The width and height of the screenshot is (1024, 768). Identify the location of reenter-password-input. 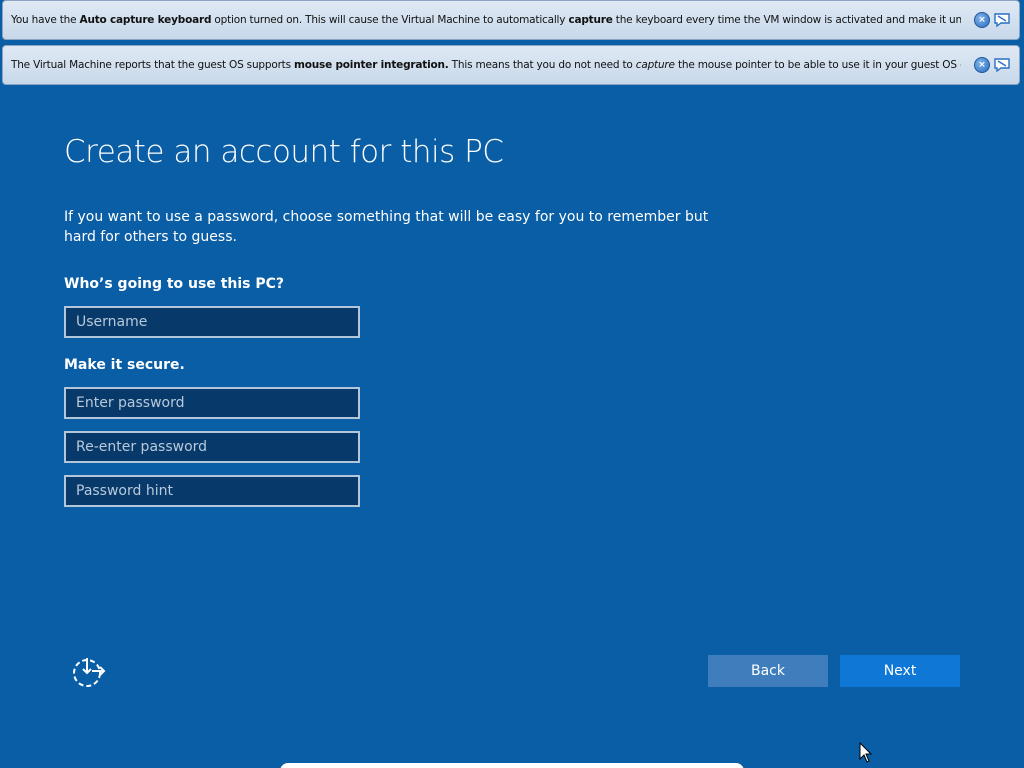
(212, 447).